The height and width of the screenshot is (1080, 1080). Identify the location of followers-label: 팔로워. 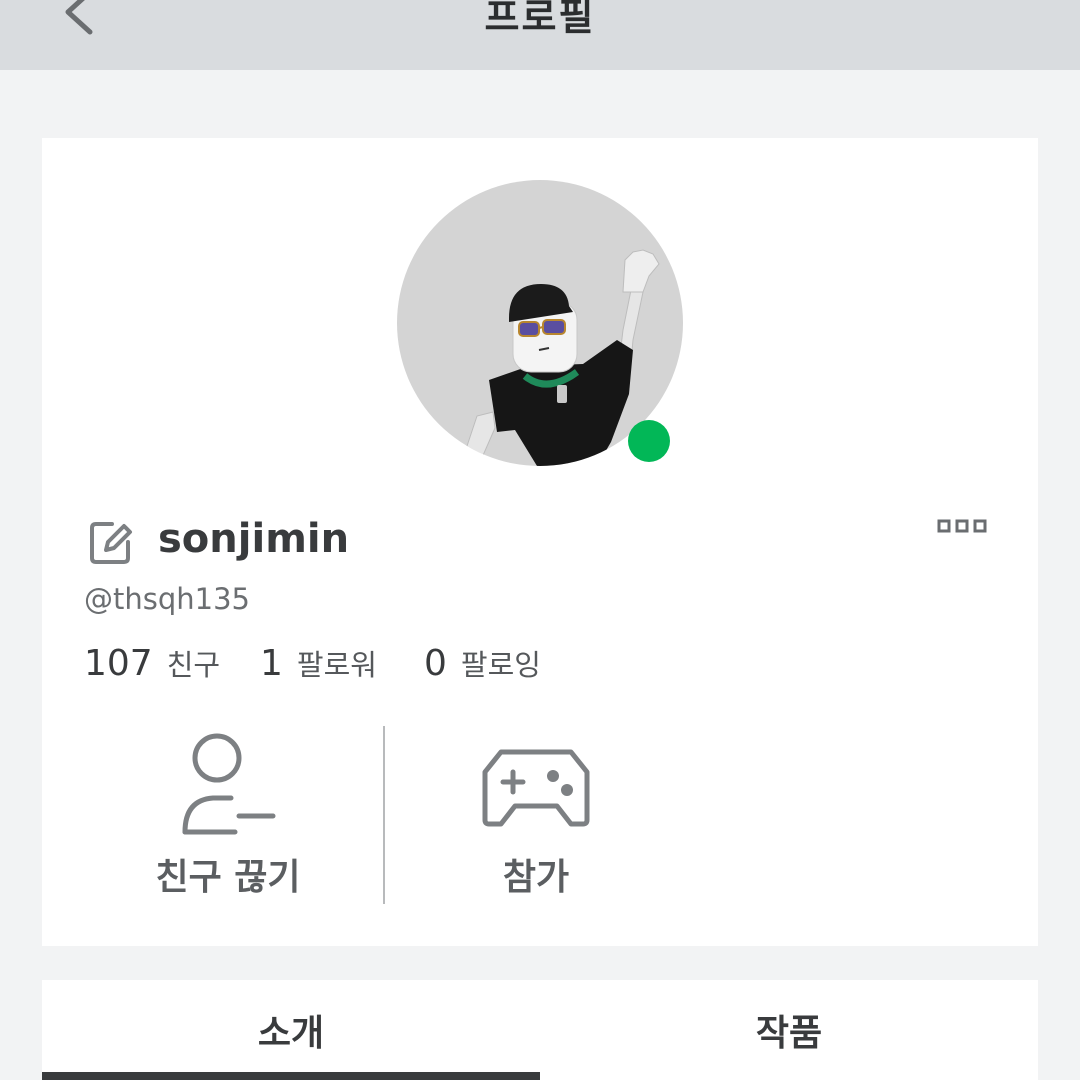
(336, 665).